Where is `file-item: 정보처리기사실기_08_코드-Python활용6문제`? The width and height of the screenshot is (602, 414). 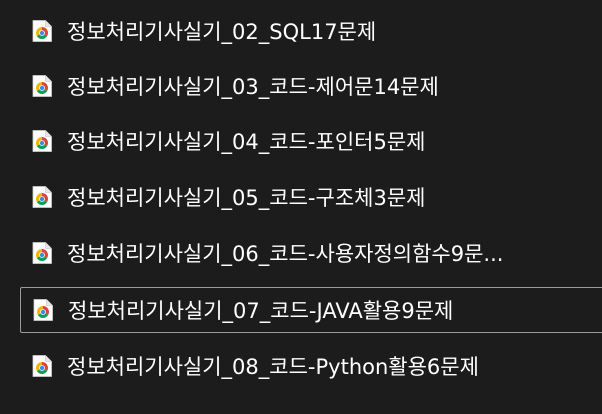
file-item: 정보처리기사실기_08_코드-Python활용6문제 is located at coordinates (311, 366).